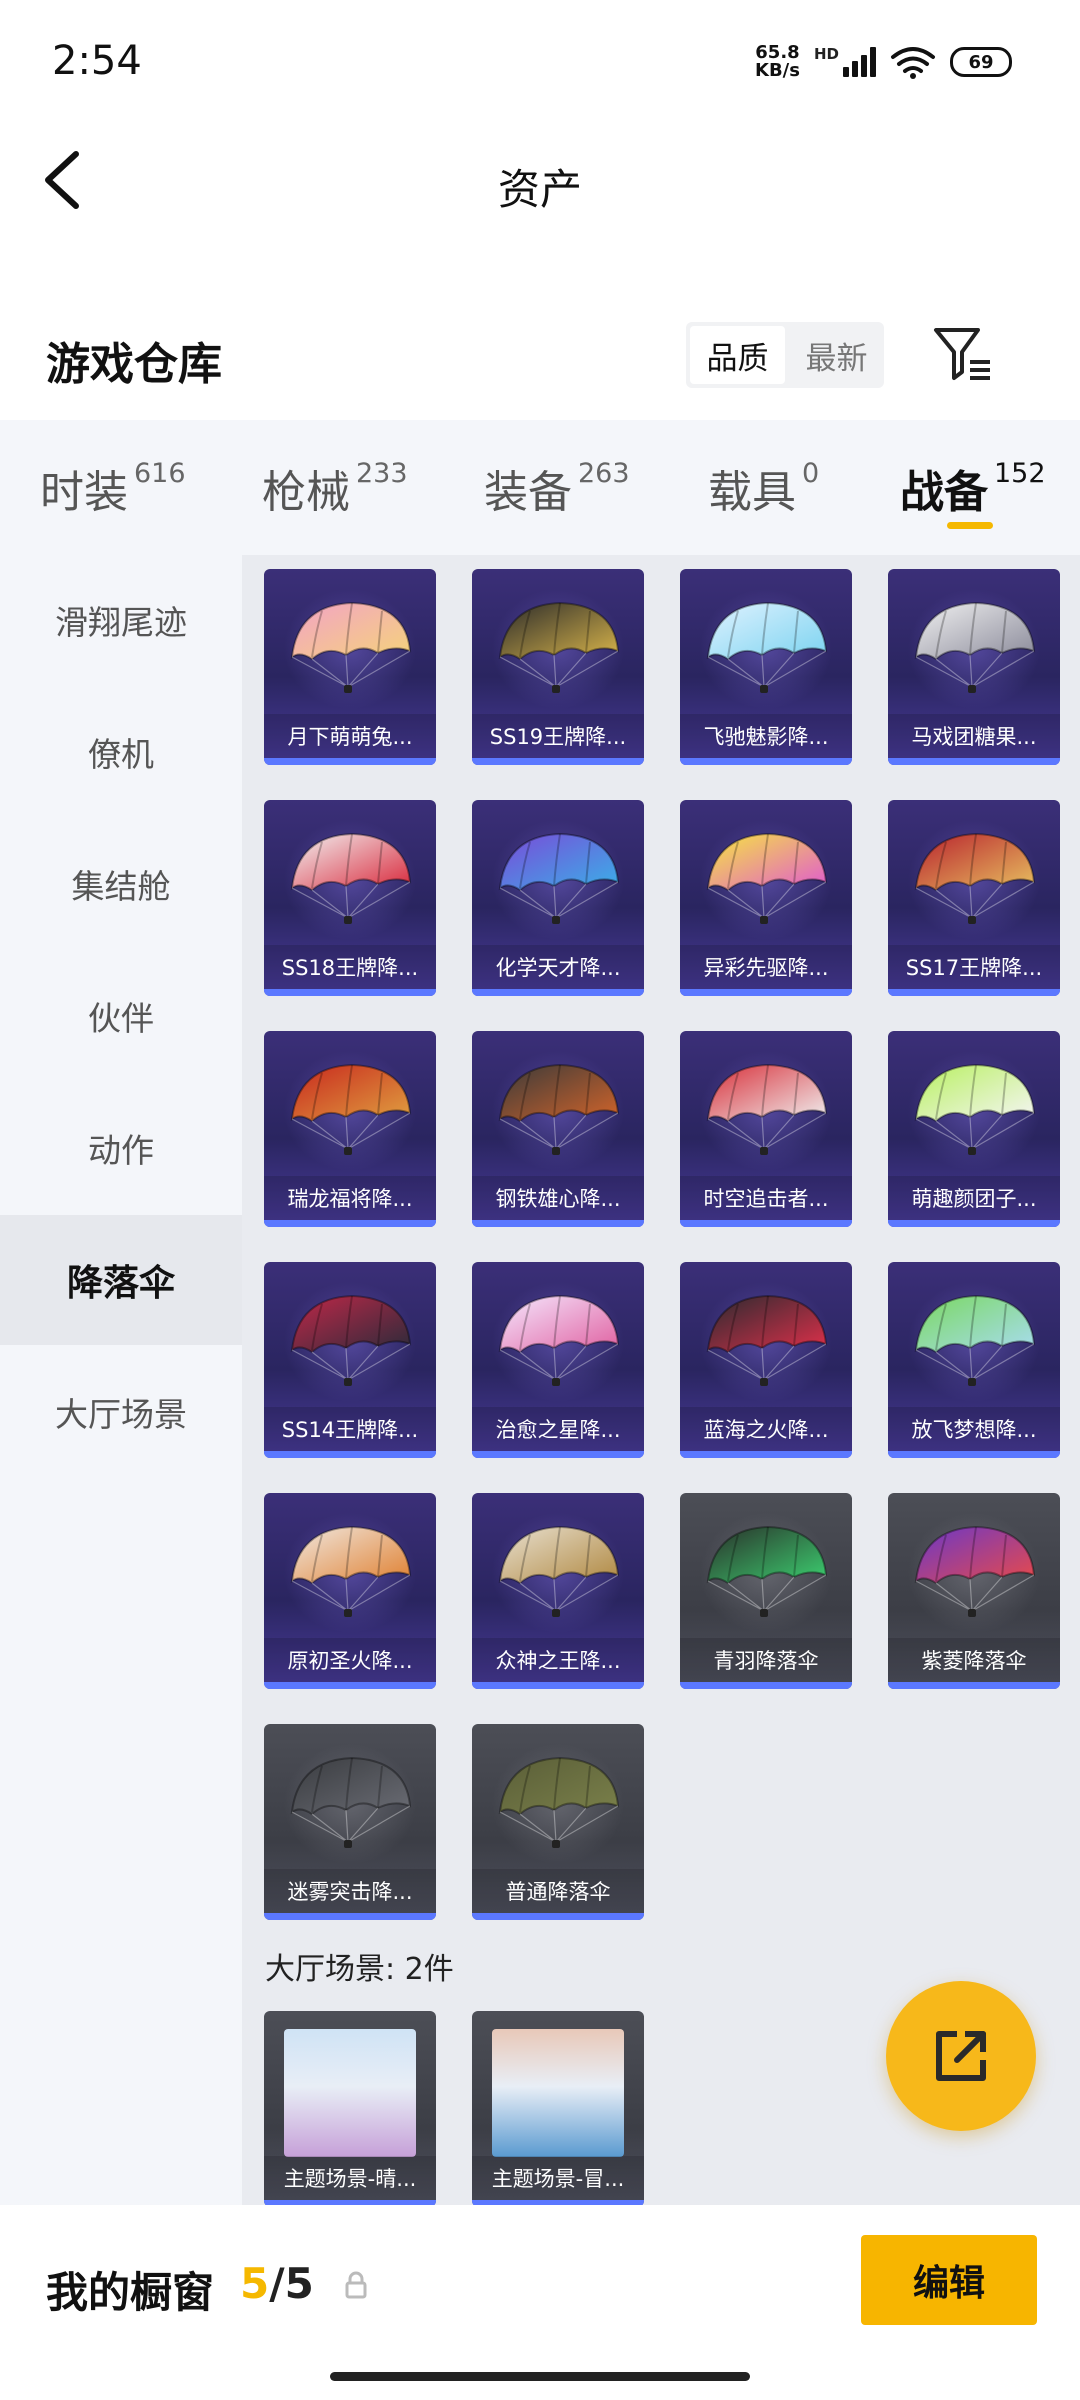 The height and width of the screenshot is (2400, 1080). What do you see at coordinates (981, 62) in the screenshot?
I see `battery-icon: 69` at bounding box center [981, 62].